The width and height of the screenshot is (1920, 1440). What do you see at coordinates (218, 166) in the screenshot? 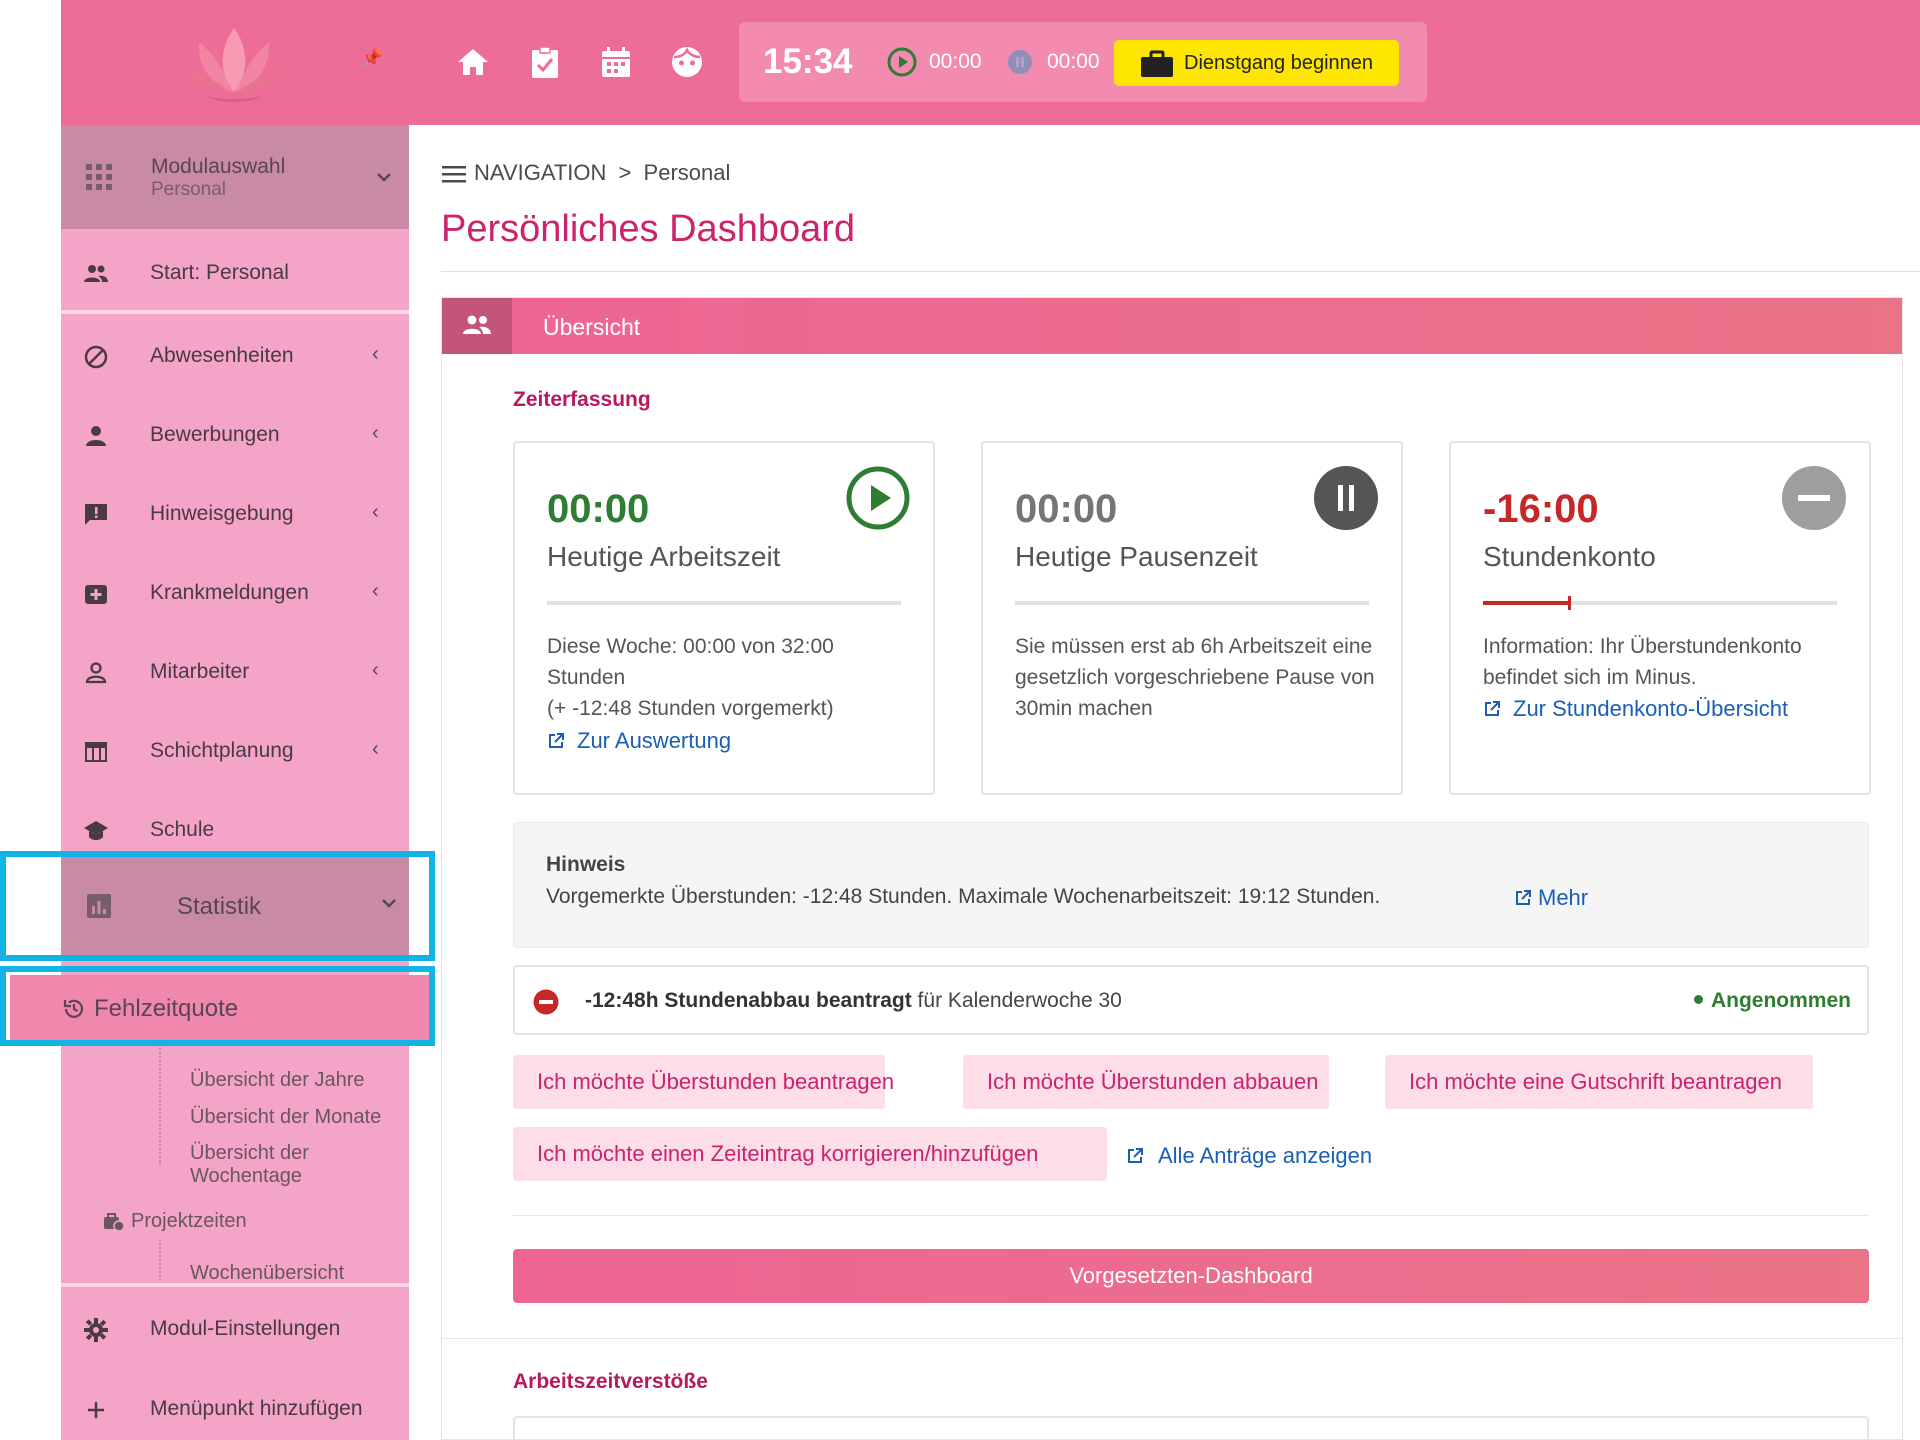
I see `module-select-title: Modulauswahl` at bounding box center [218, 166].